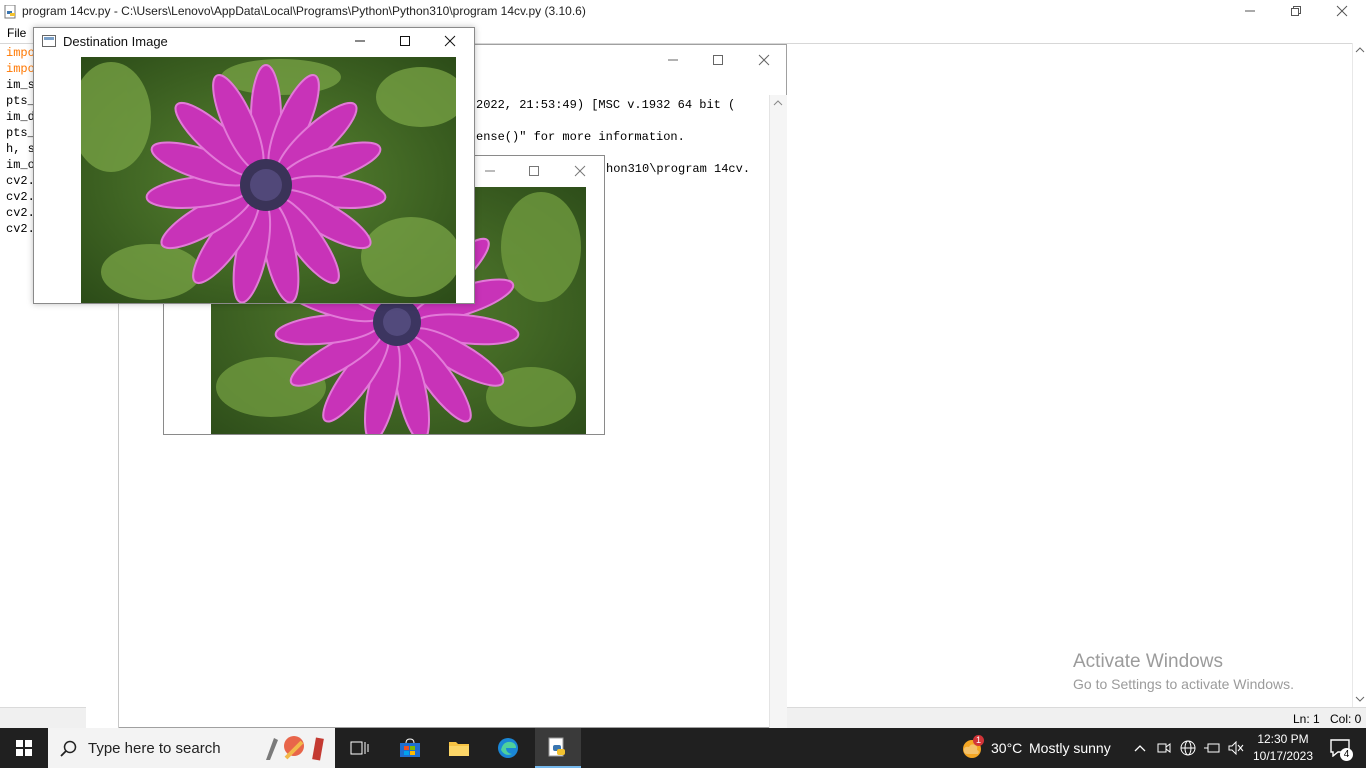 The width and height of the screenshot is (1366, 768). I want to click on tray-meet-now-button, so click(1164, 748).